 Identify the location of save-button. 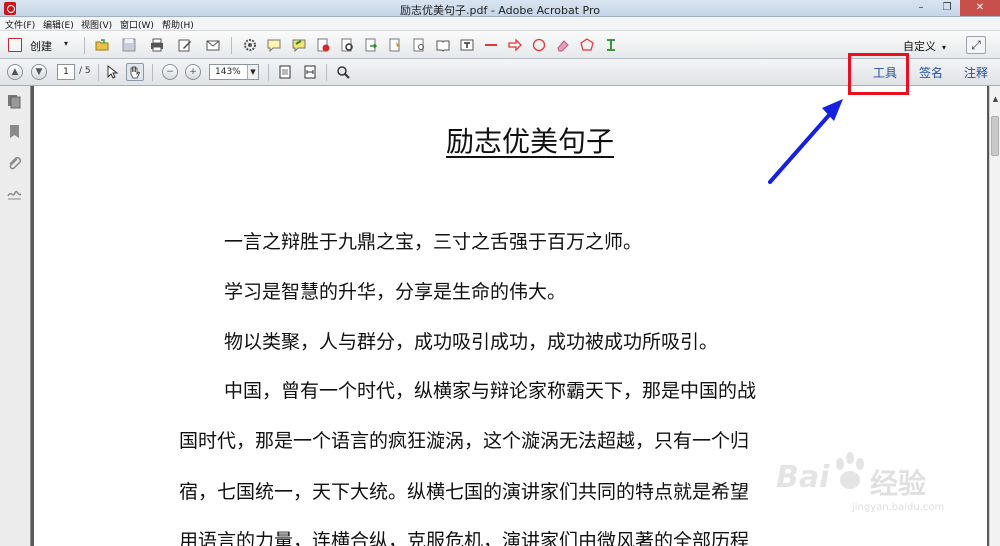
(129, 45).